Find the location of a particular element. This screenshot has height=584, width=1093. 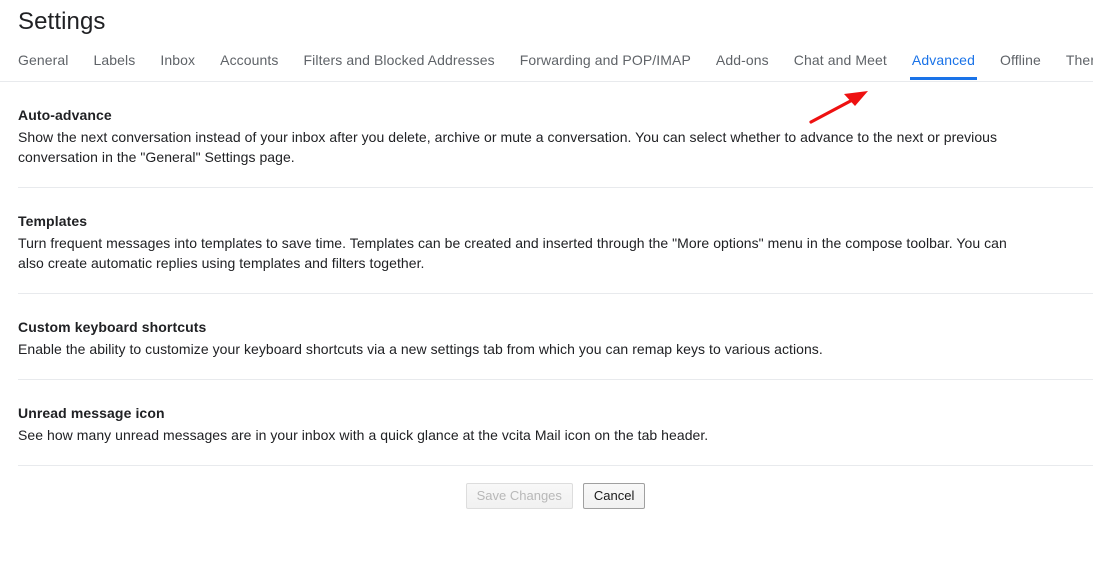

tab-offline: Offline is located at coordinates (1020, 64).